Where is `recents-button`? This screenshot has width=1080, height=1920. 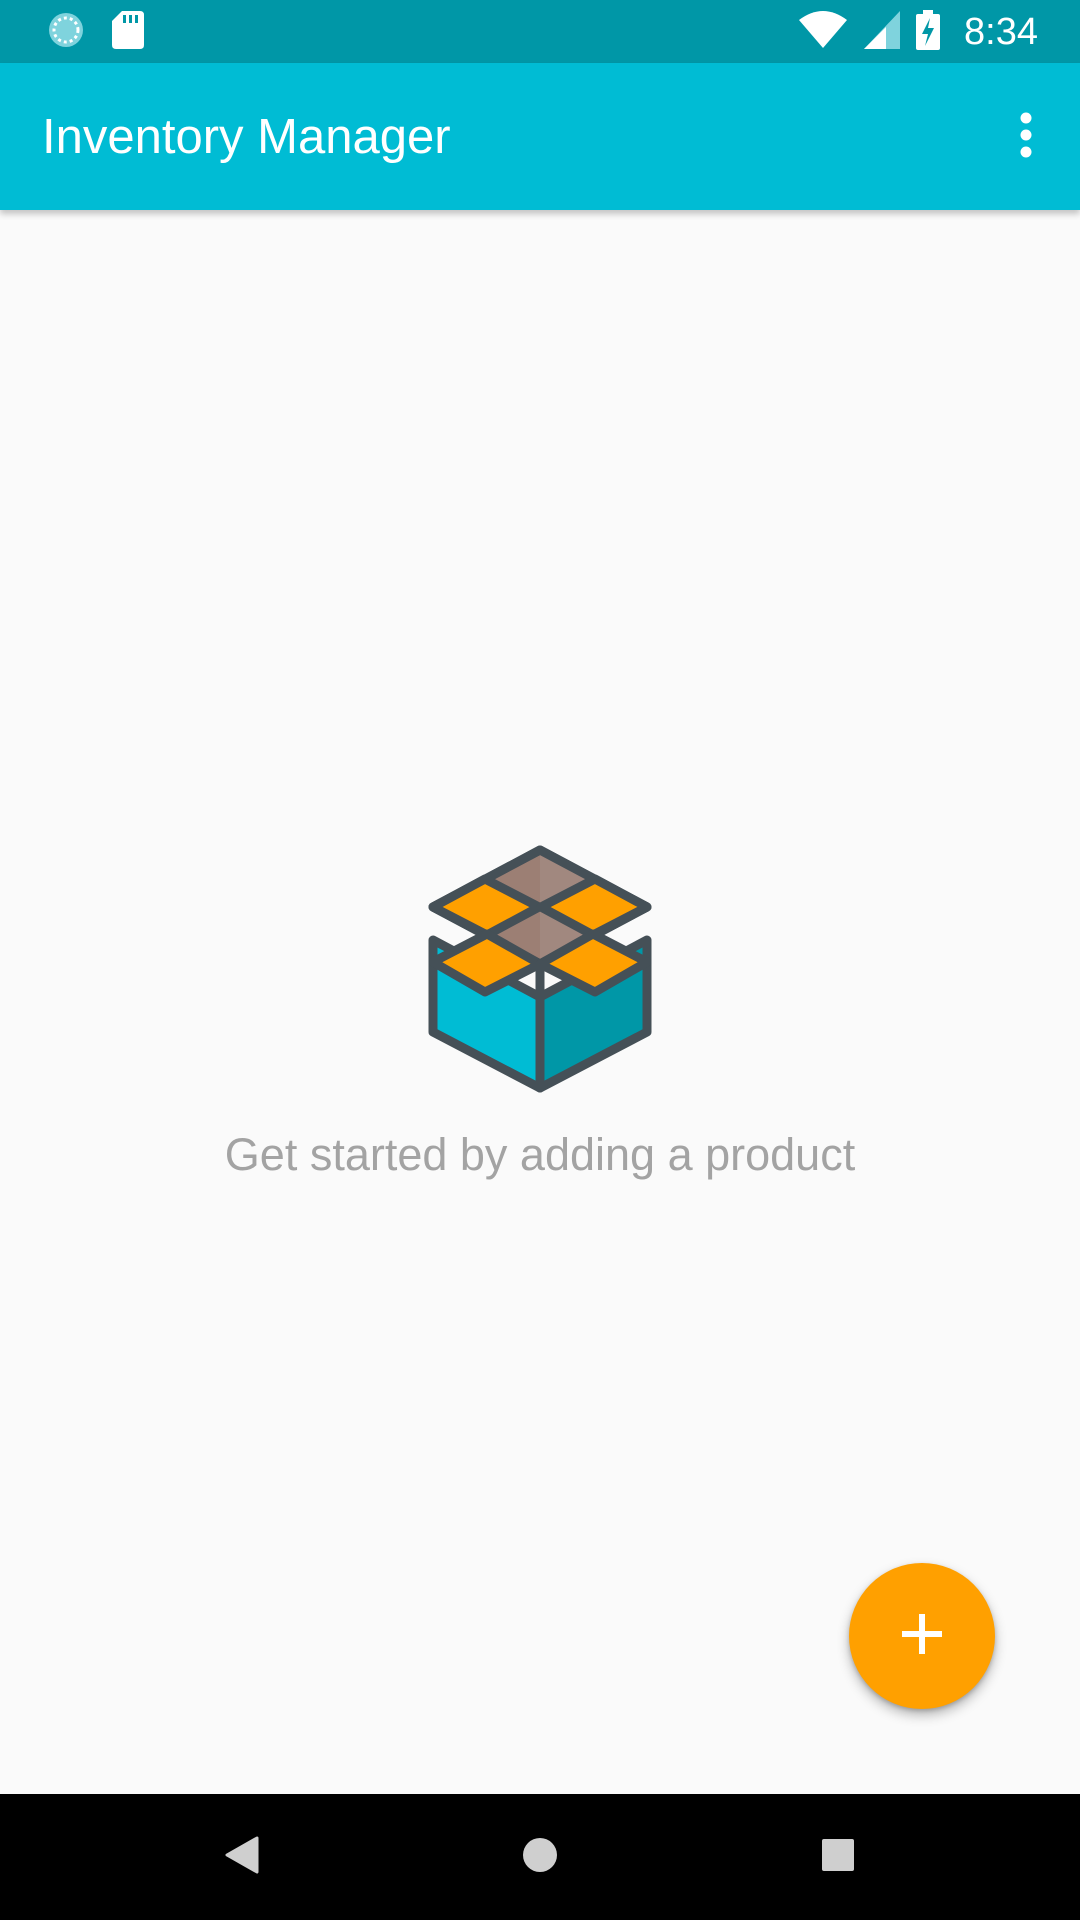 recents-button is located at coordinates (838, 1857).